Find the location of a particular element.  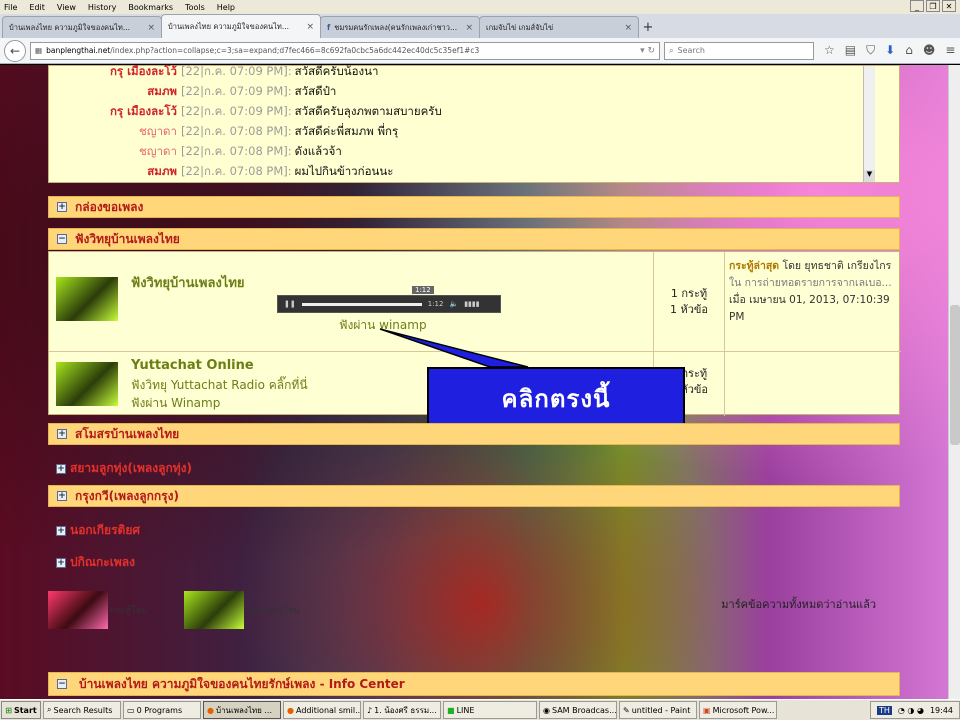

reload-icon: ▾ ↻ is located at coordinates (647, 51).